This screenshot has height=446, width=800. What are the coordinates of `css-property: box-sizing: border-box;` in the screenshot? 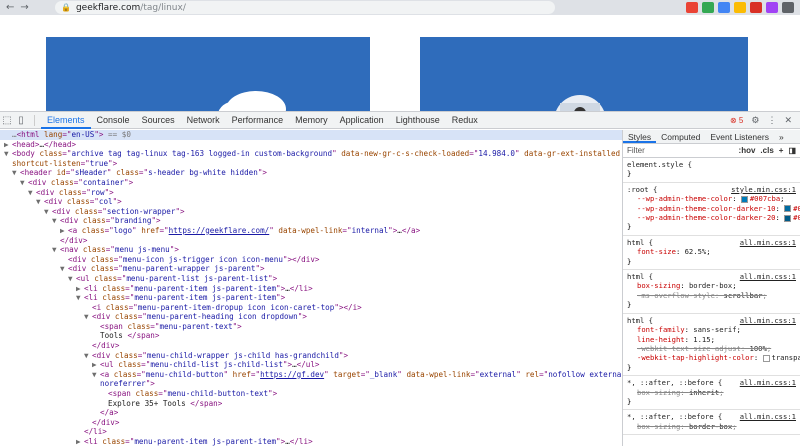 It's located at (711, 426).